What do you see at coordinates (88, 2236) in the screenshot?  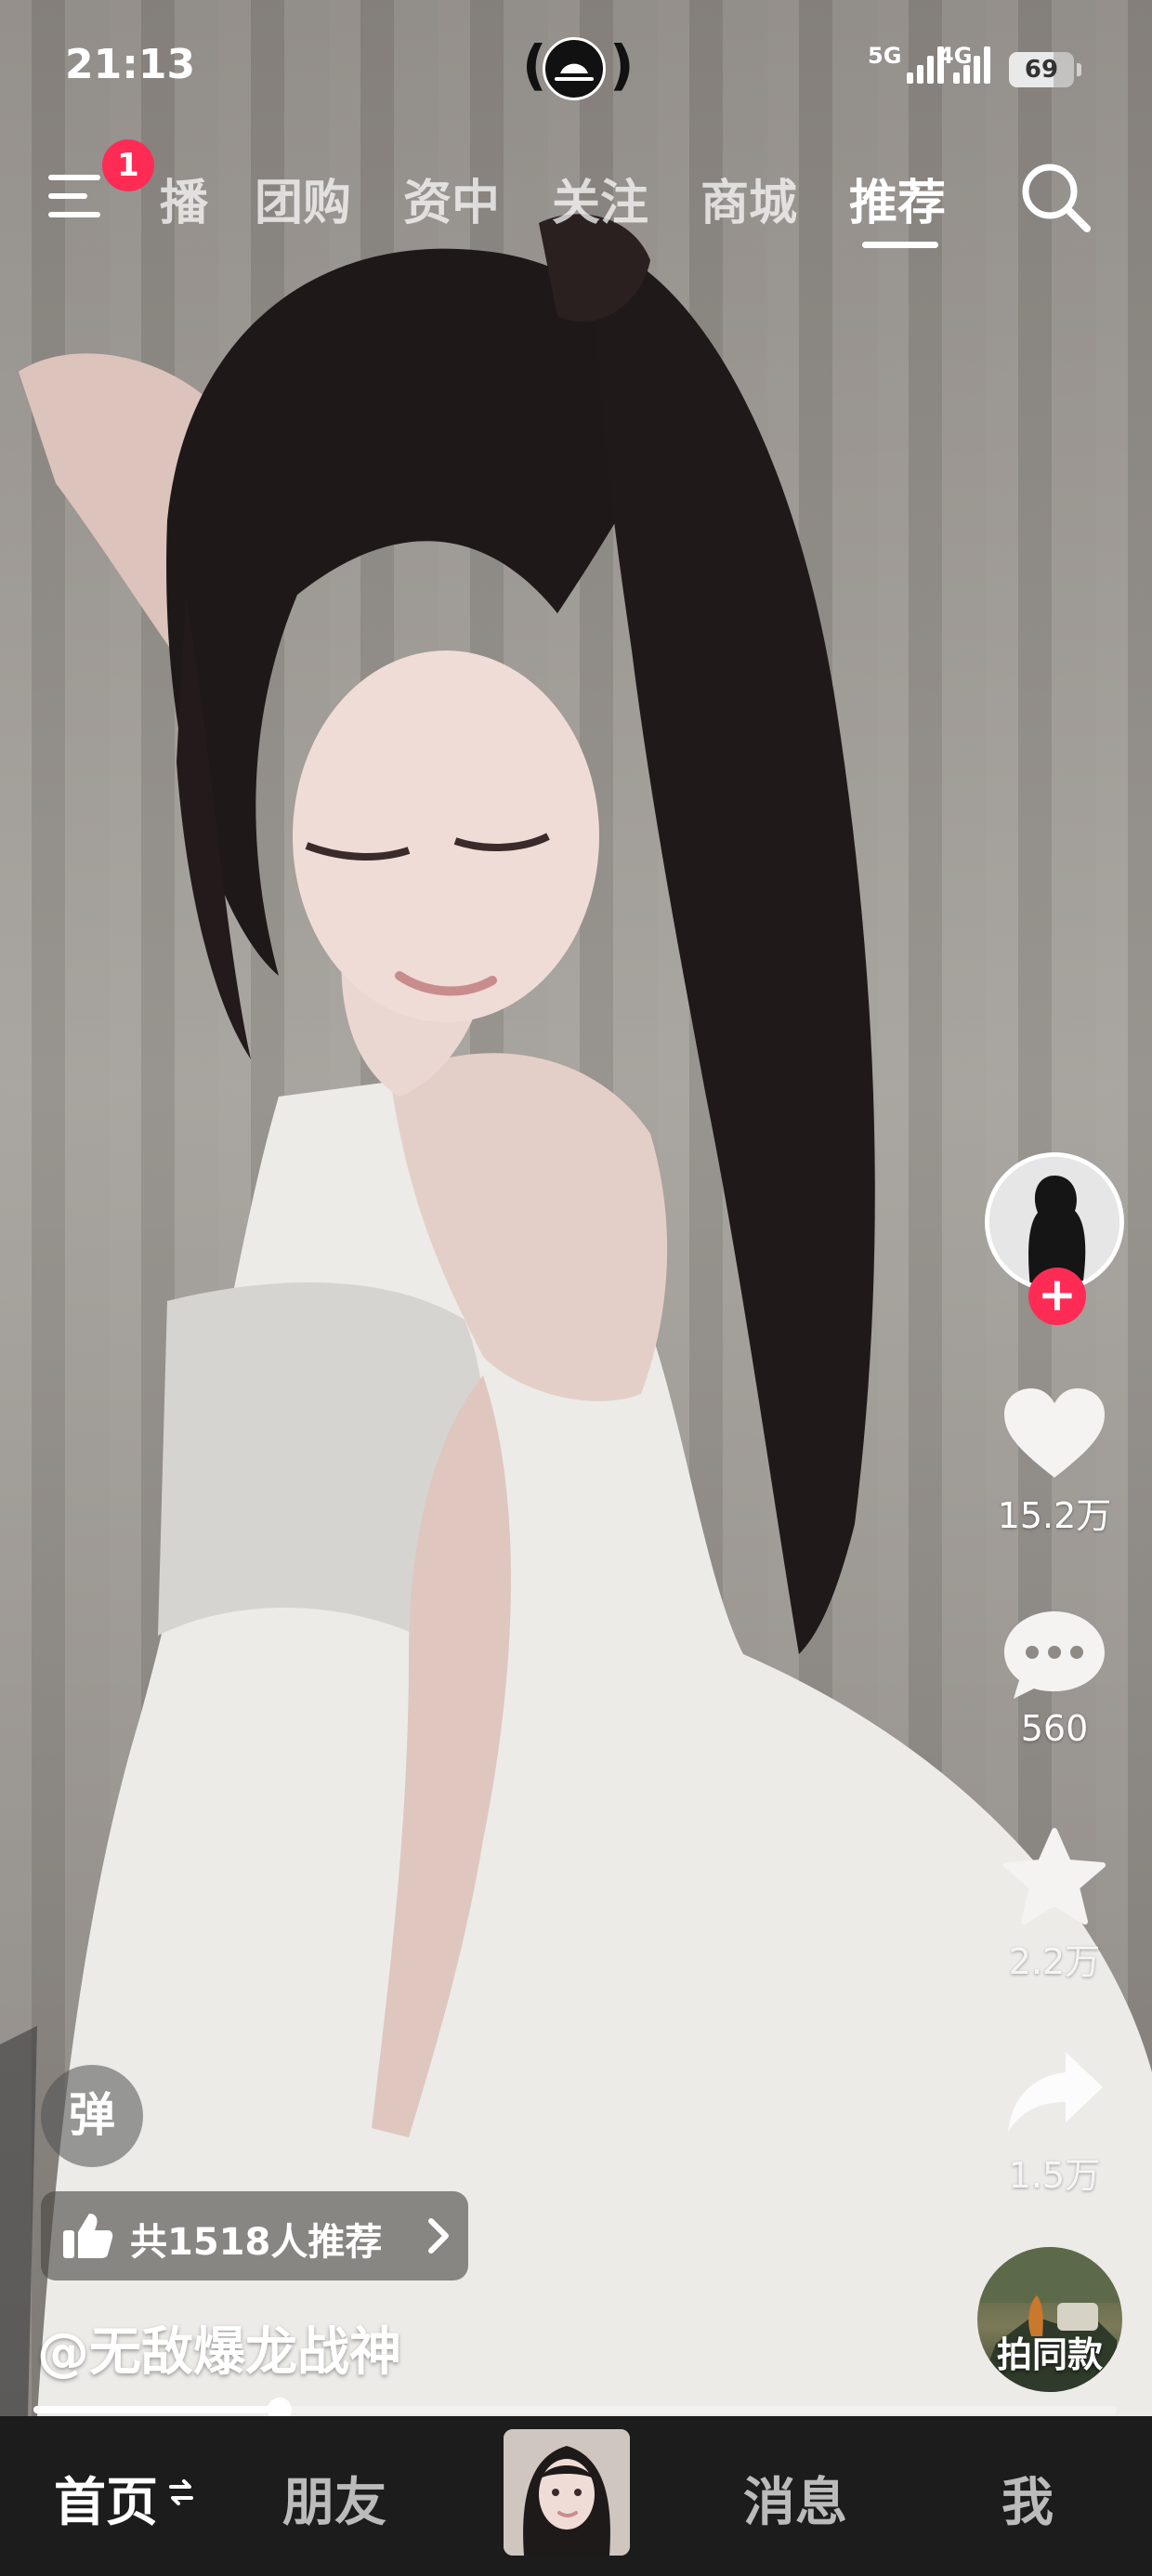 I see `thumbs-up-icon` at bounding box center [88, 2236].